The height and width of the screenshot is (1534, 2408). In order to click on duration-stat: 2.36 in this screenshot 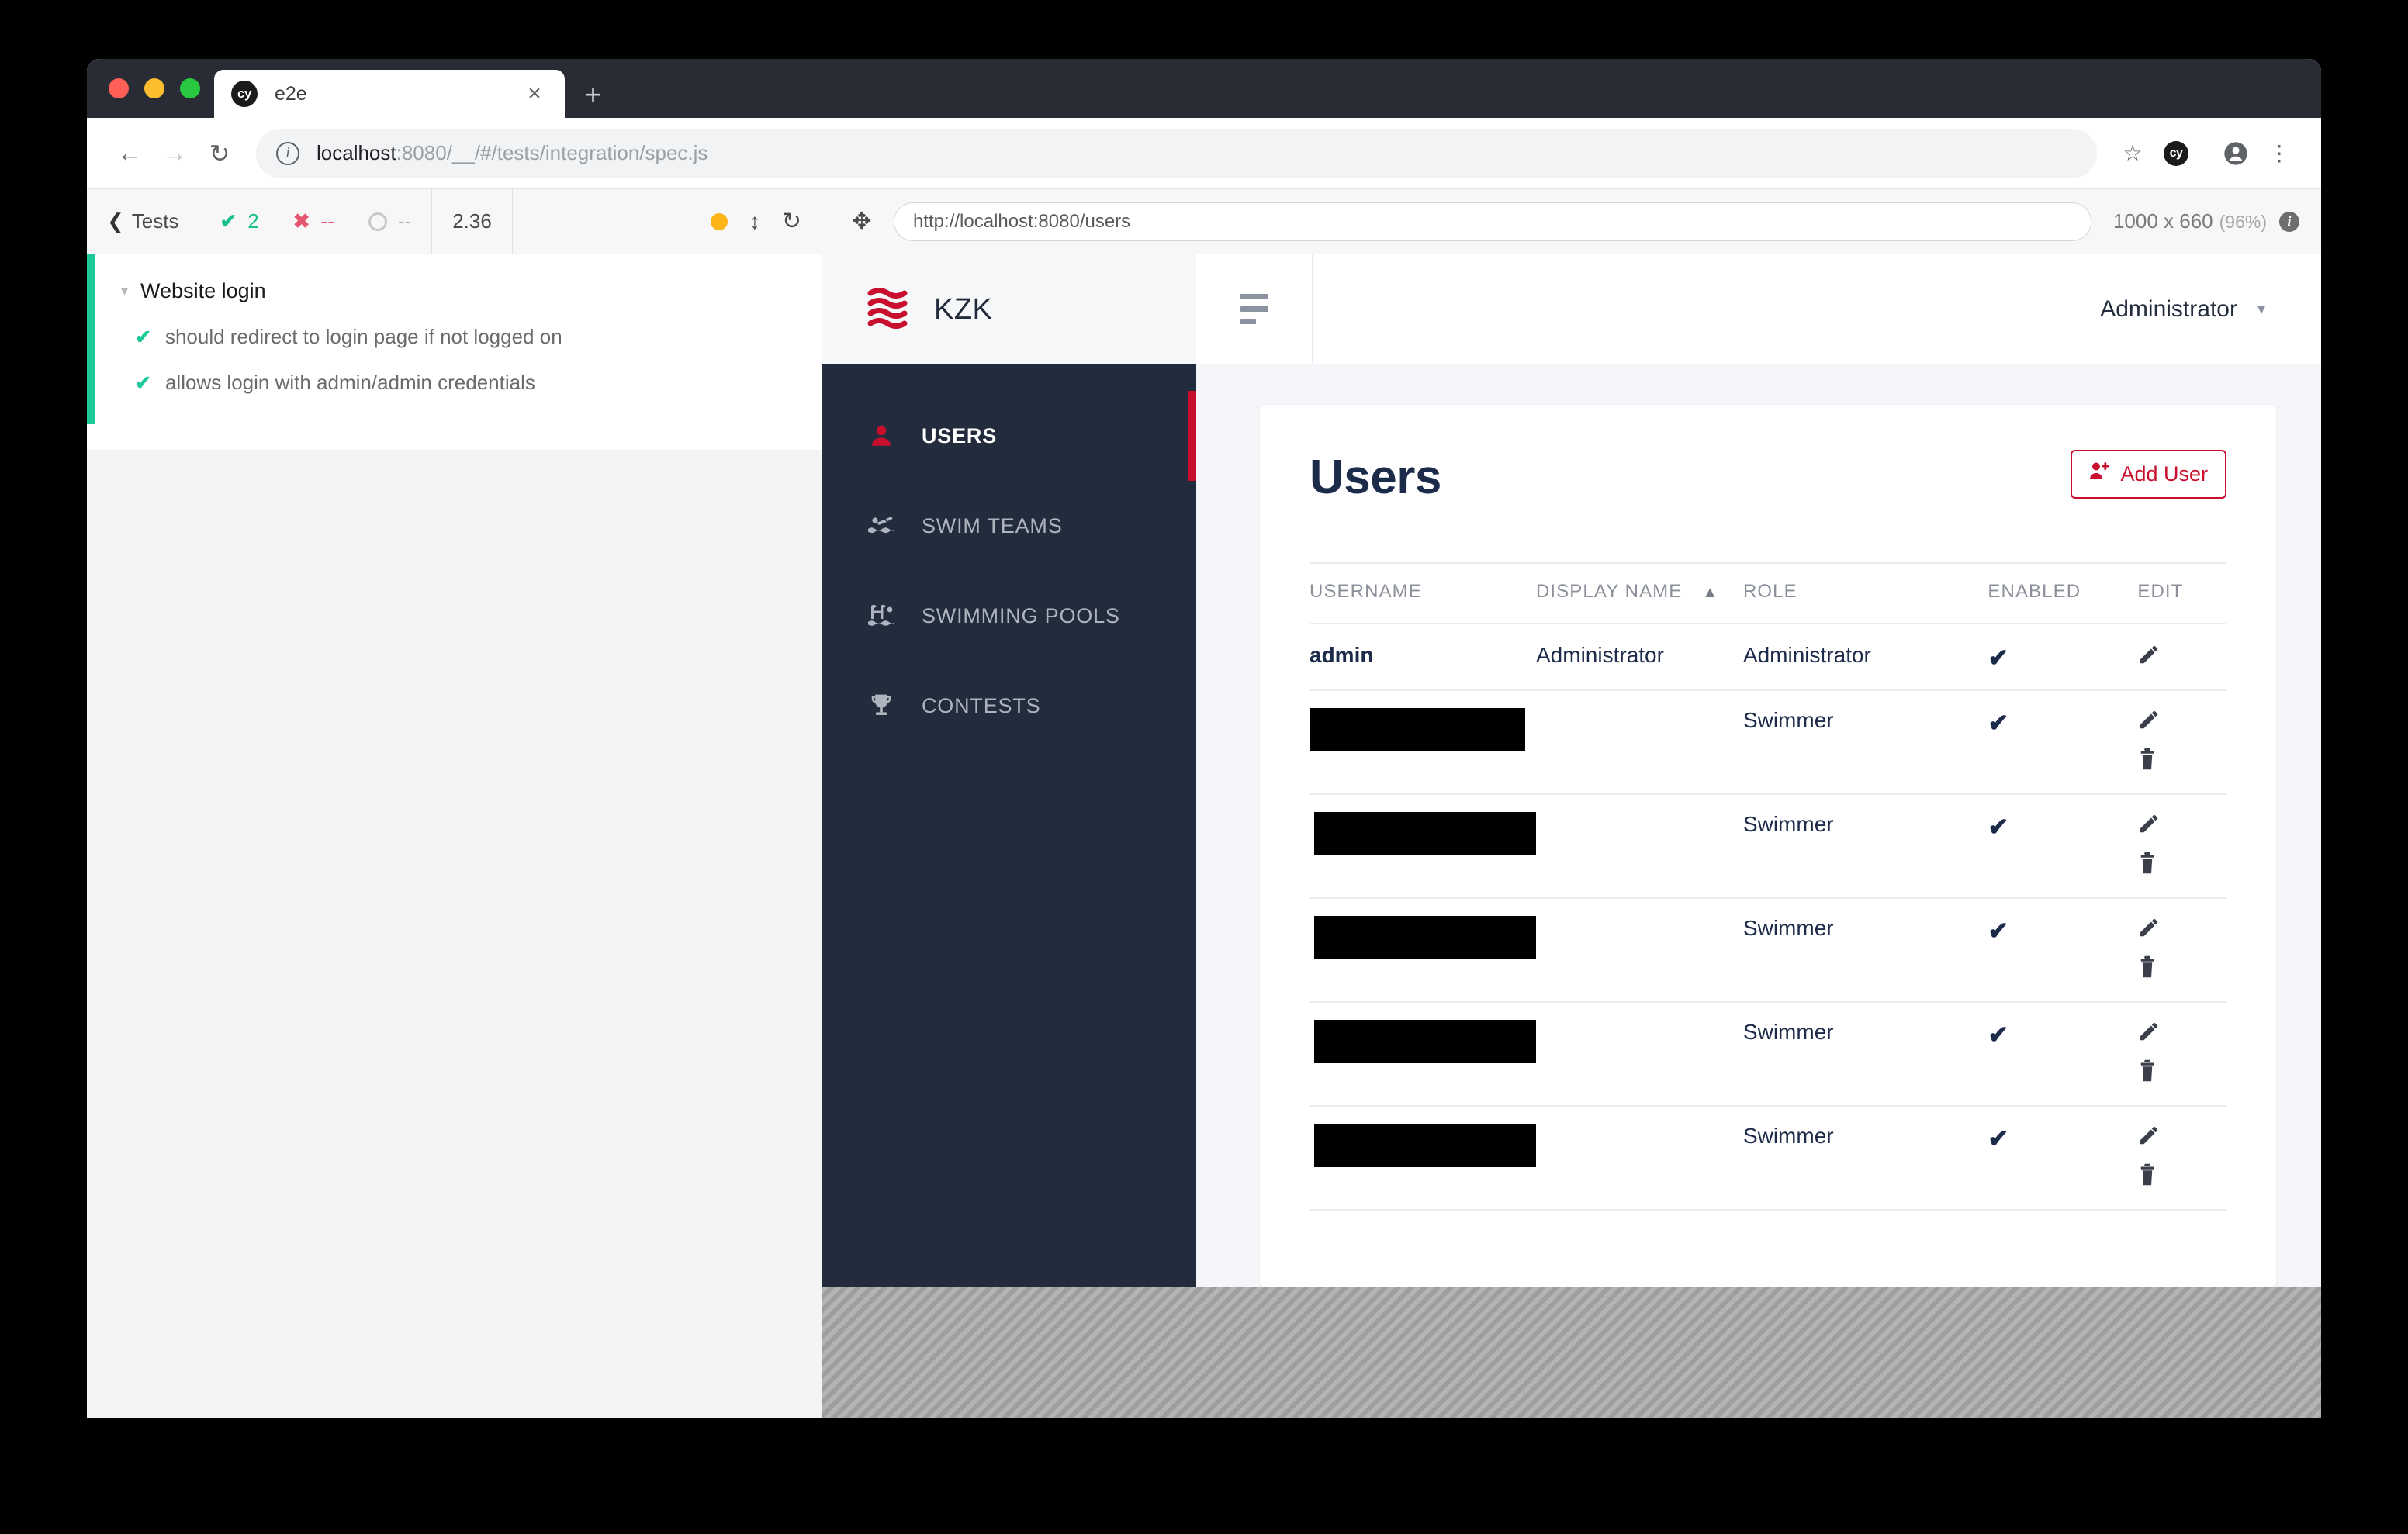, I will do `click(472, 221)`.